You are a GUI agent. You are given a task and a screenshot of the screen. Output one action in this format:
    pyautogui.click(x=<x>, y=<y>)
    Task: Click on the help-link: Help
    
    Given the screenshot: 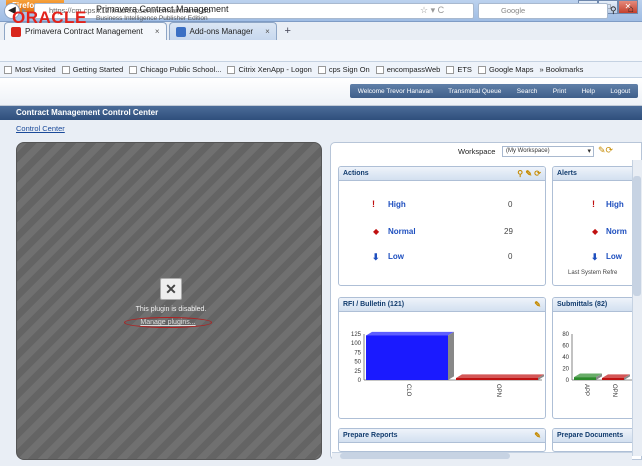 What is the action you would take?
    pyautogui.click(x=588, y=91)
    